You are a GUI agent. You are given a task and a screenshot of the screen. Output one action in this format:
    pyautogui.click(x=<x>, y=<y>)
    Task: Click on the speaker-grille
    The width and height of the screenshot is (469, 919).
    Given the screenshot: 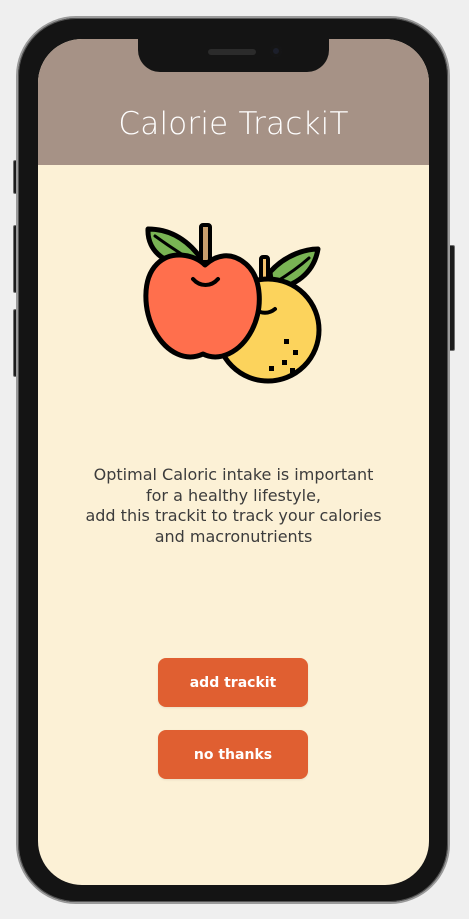 What is the action you would take?
    pyautogui.click(x=232, y=52)
    